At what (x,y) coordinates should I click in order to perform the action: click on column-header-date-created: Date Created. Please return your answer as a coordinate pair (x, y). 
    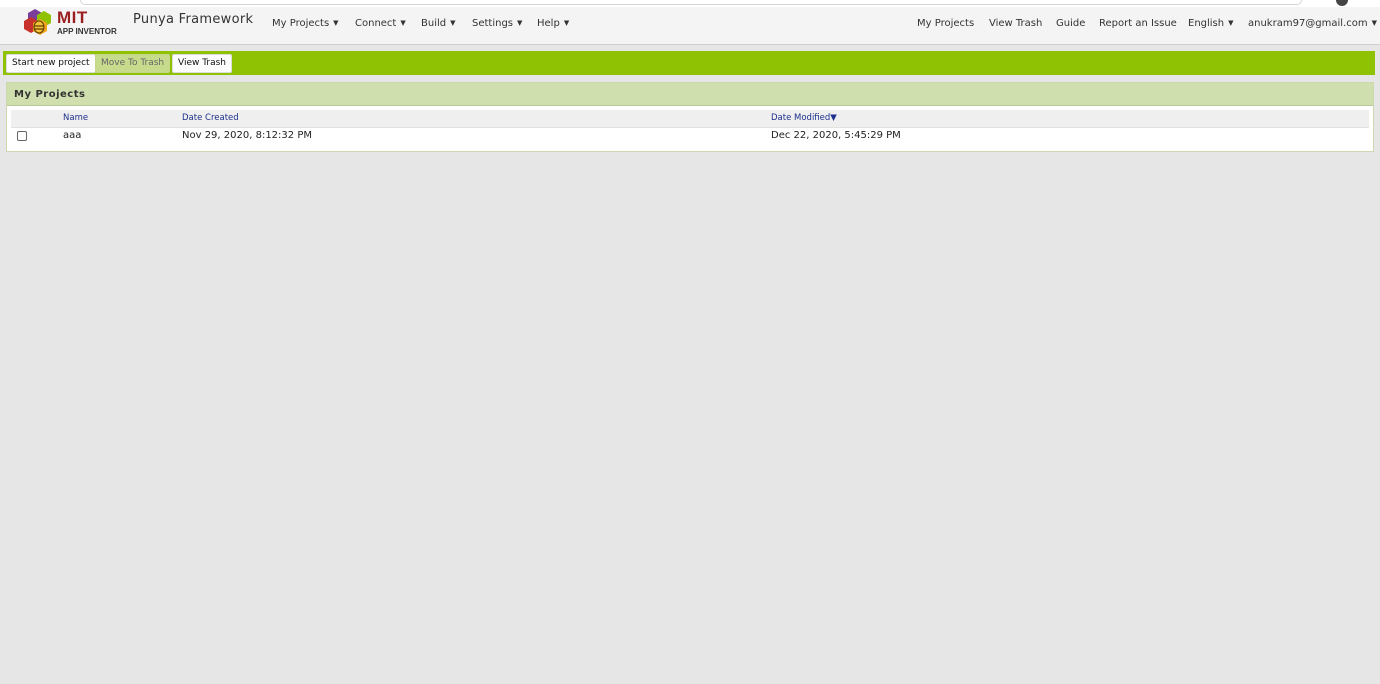
    Looking at the image, I should click on (210, 118).